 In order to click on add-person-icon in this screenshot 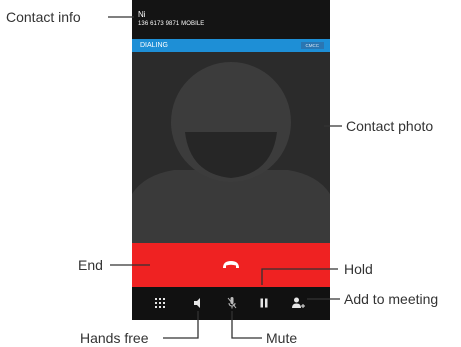, I will do `click(298, 302)`.